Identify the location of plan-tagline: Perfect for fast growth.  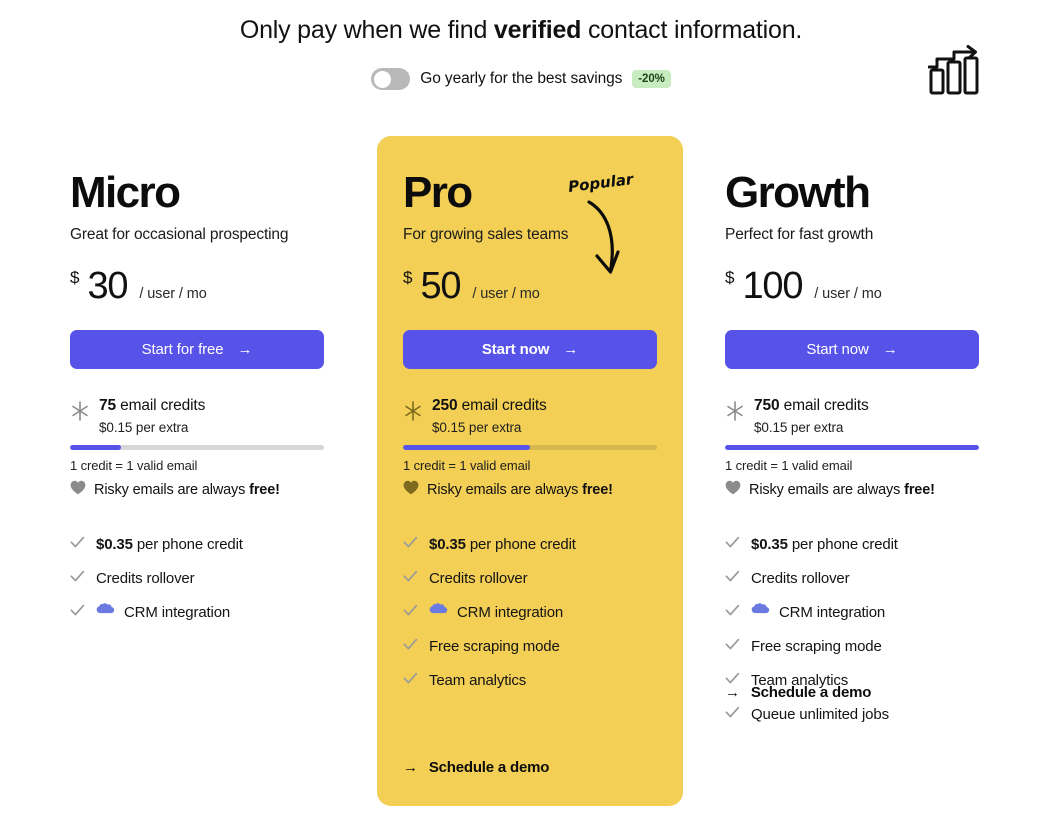
(799, 234).